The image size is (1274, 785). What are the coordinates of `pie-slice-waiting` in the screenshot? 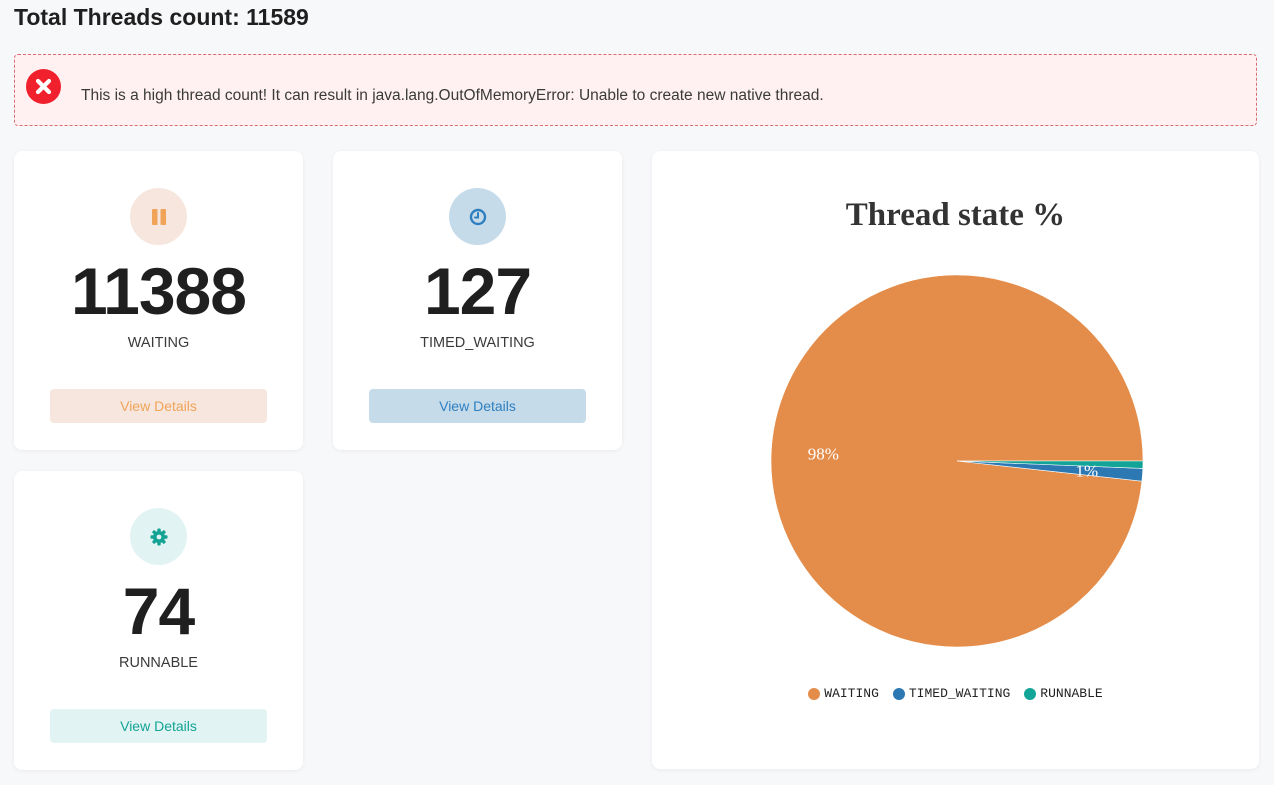 It's located at (957, 461).